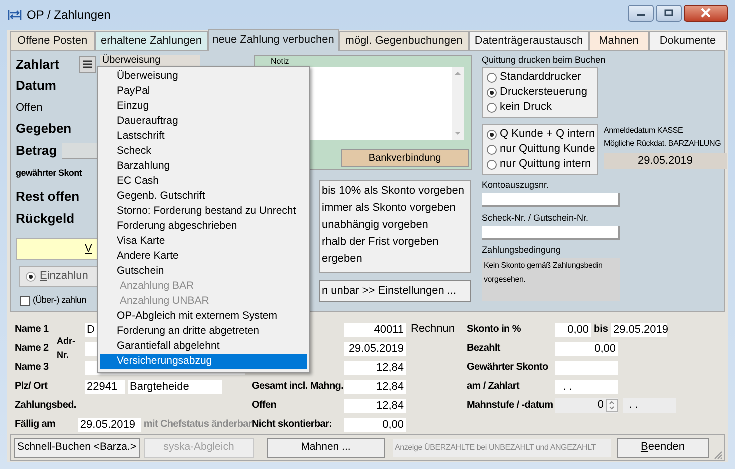 The width and height of the screenshot is (735, 469). Describe the element at coordinates (87, 64) in the screenshot. I see `menu-button` at that location.